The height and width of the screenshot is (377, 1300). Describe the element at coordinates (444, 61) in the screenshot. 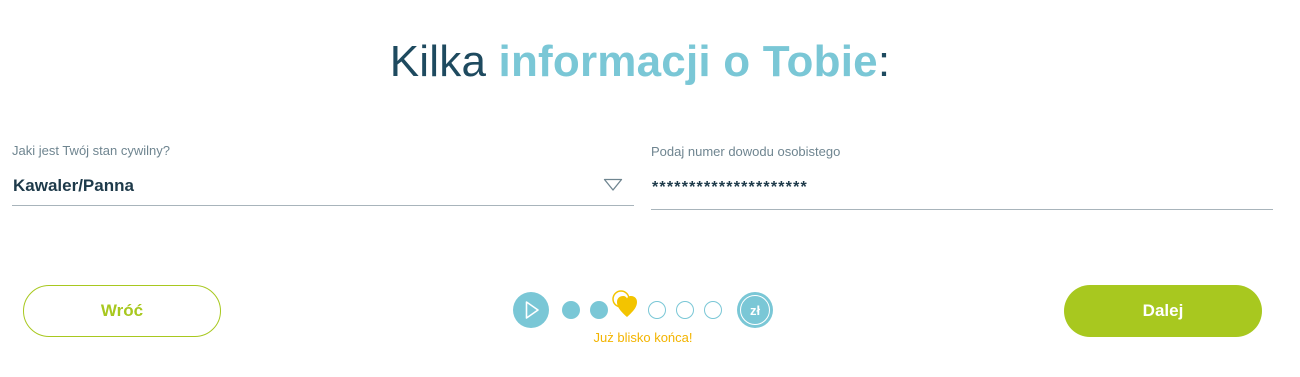

I see `page-title-prefix: Kilka` at that location.